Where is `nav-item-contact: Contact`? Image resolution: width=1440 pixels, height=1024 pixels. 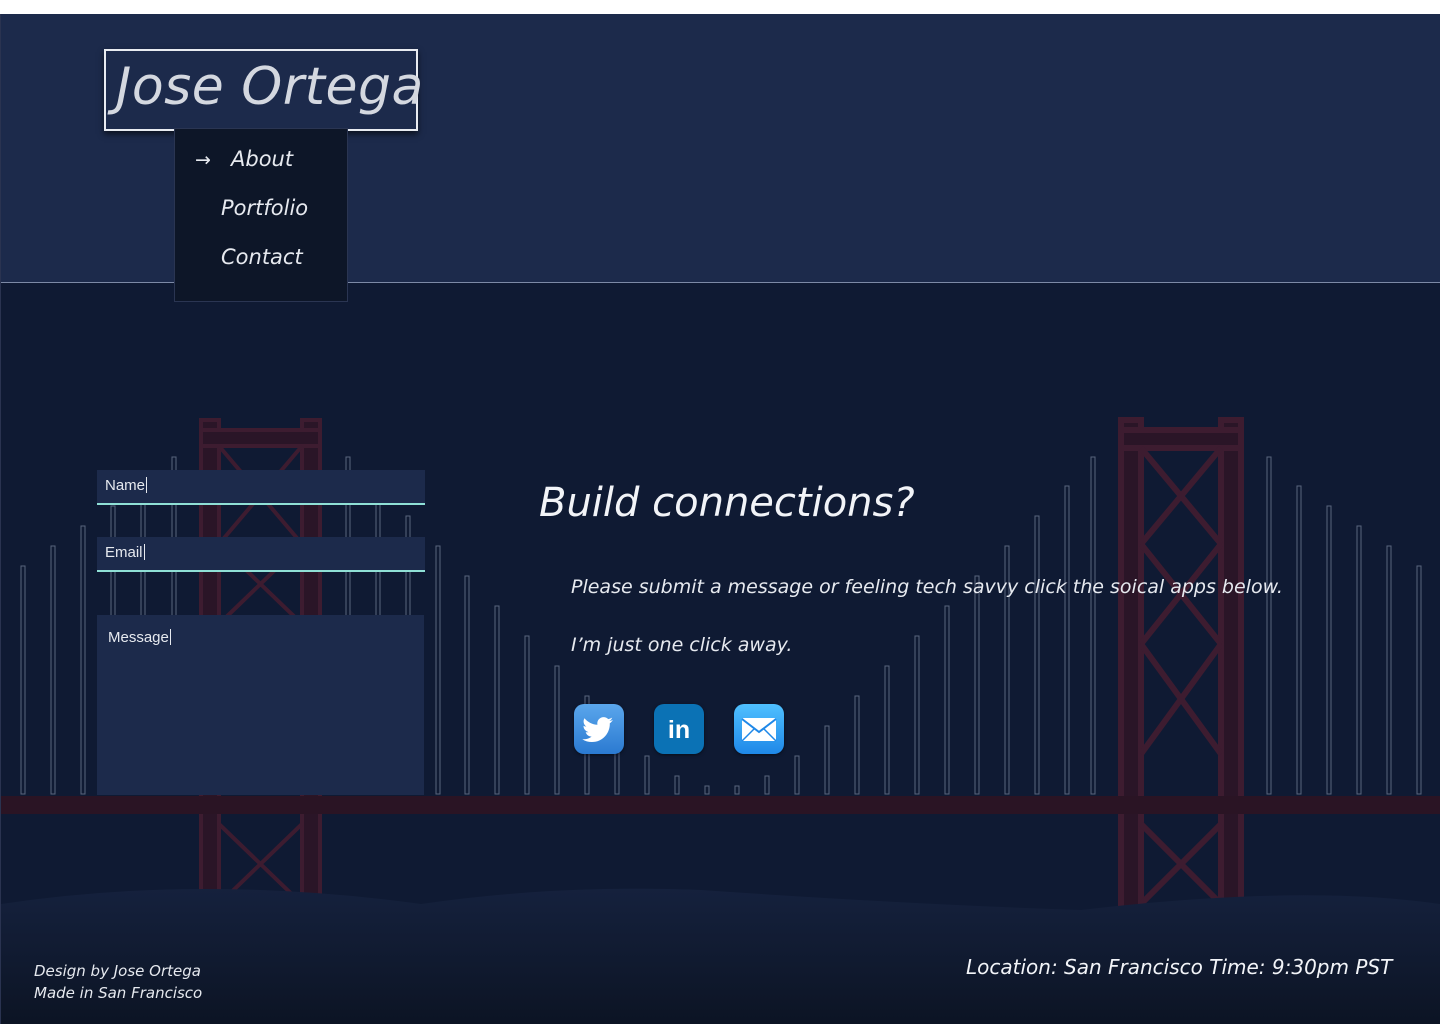
nav-item-contact: Contact is located at coordinates (261, 259).